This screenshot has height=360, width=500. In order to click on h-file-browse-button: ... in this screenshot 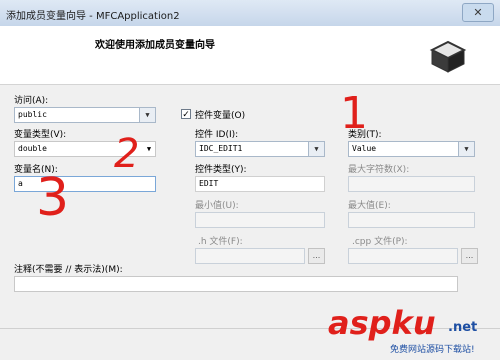, I will do `click(316, 256)`.